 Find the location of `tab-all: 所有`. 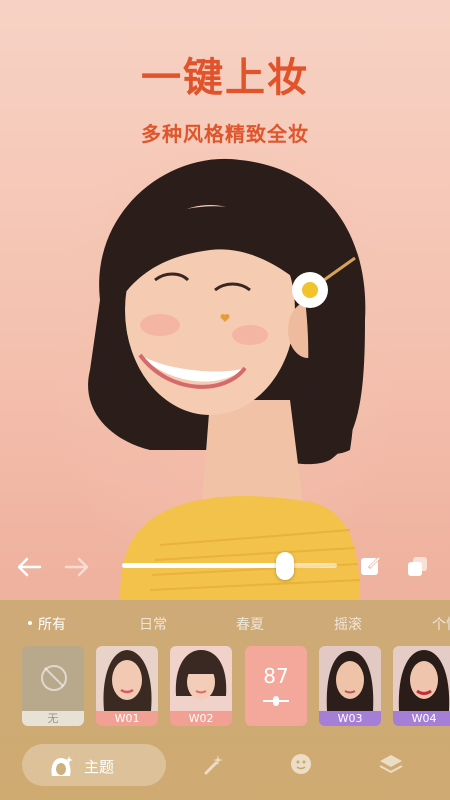

tab-all: 所有 is located at coordinates (47, 624).